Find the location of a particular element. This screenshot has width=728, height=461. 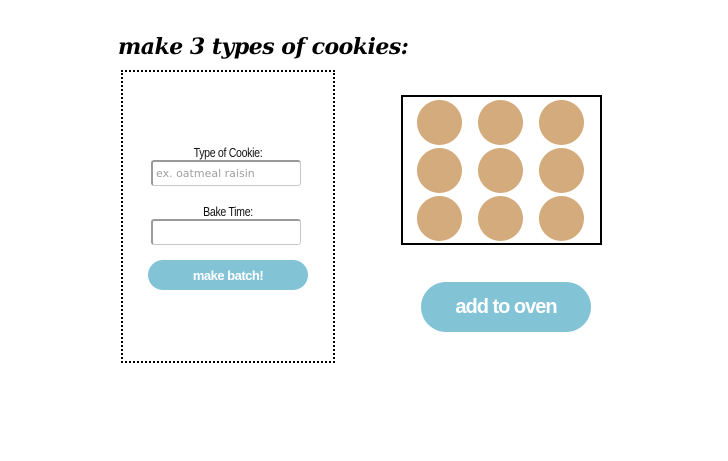

make-batch-button: make batch! is located at coordinates (228, 275).